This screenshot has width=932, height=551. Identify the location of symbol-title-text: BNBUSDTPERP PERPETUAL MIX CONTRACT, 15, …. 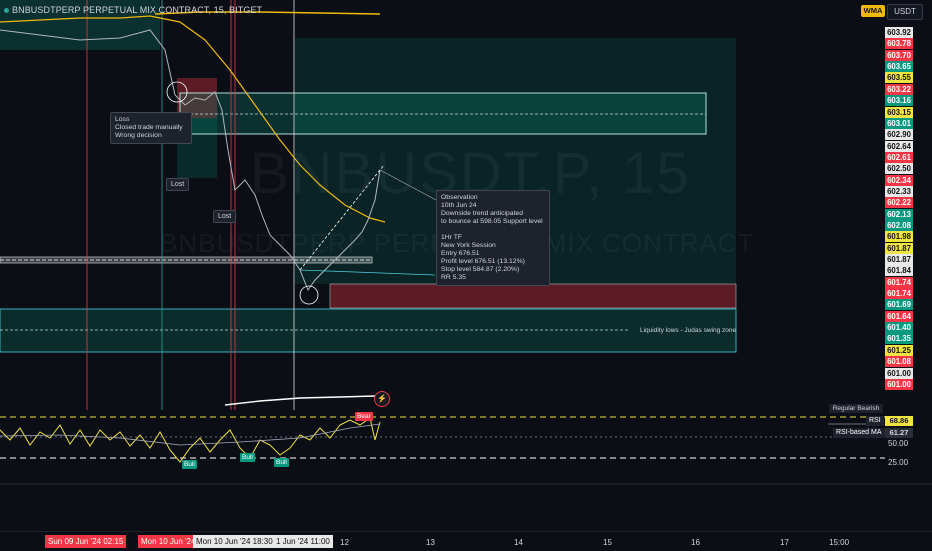
(137, 10).